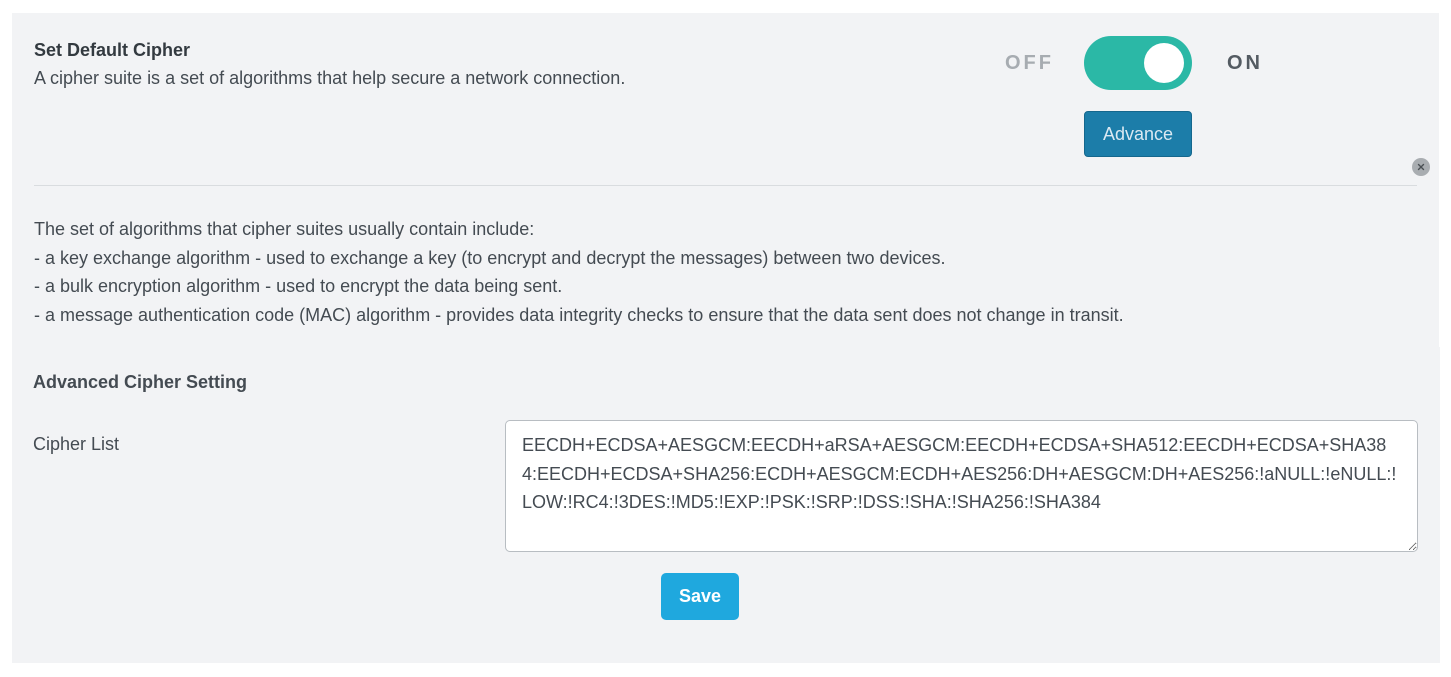  What do you see at coordinates (1245, 63) in the screenshot?
I see `toggle-on-label: ON` at bounding box center [1245, 63].